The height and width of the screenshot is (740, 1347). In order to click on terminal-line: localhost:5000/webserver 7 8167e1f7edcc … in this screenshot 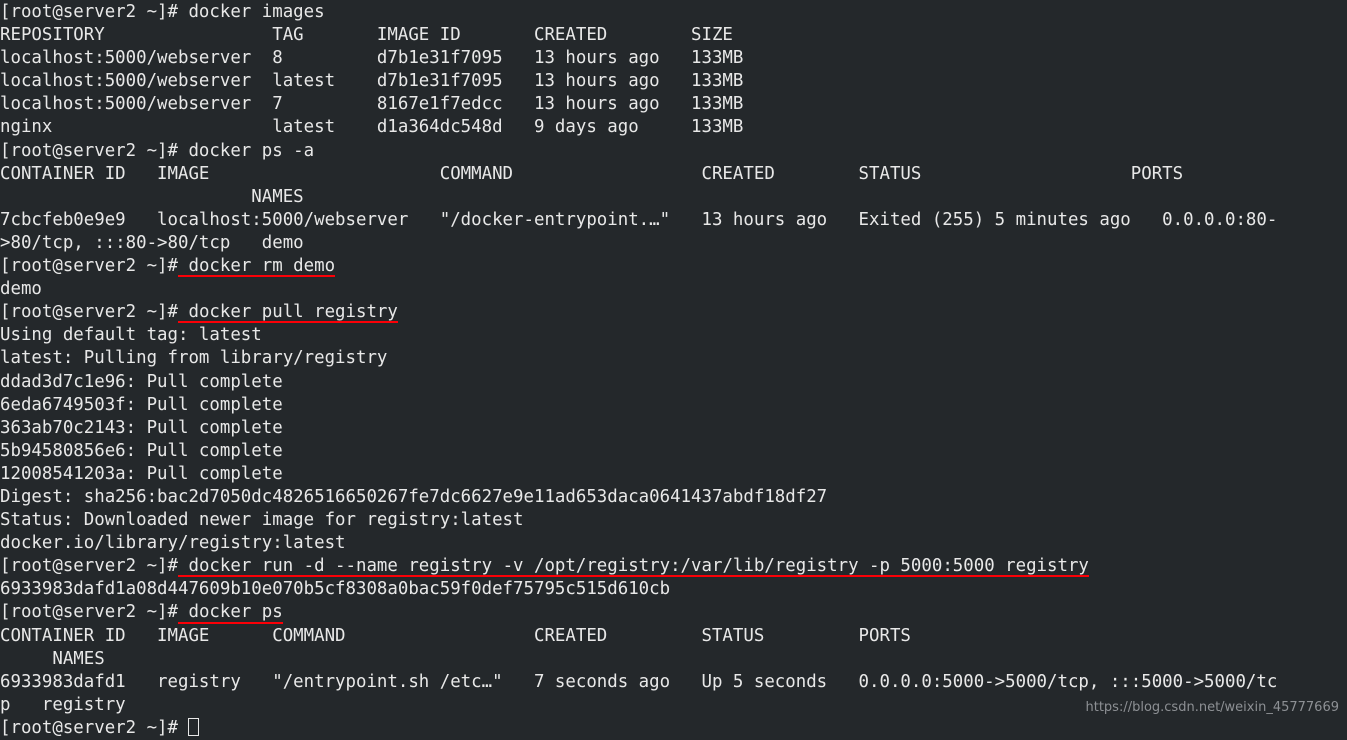, I will do `click(638, 104)`.